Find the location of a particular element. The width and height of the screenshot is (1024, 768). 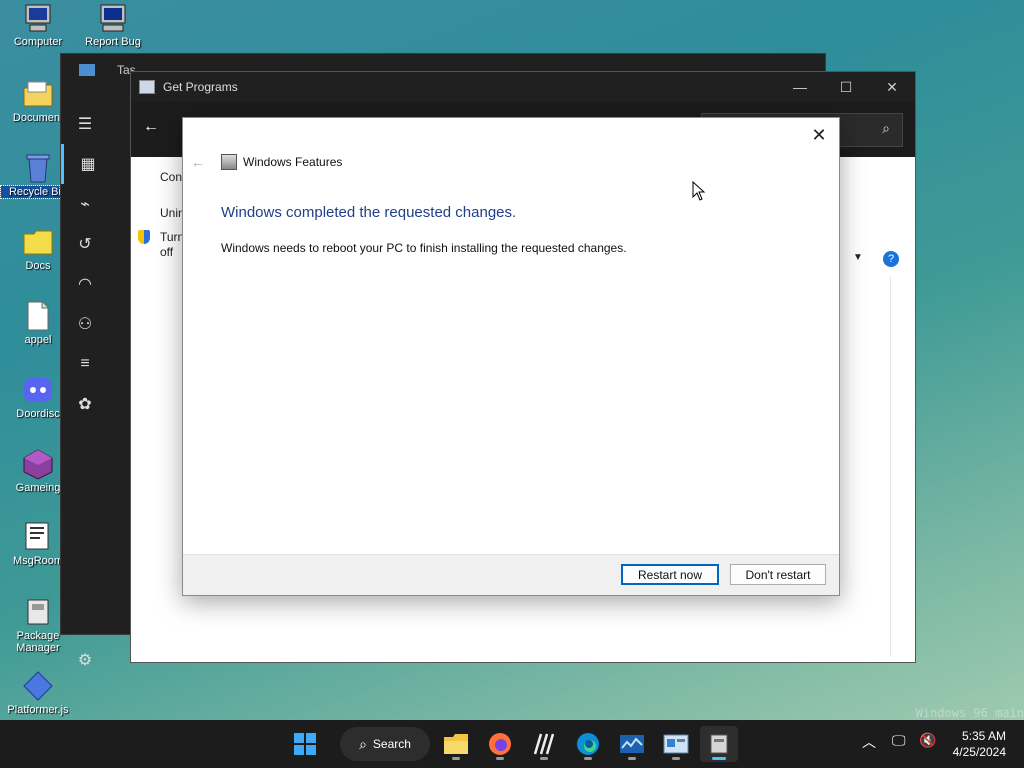

msgroom-icon is located at coordinates (38, 537).